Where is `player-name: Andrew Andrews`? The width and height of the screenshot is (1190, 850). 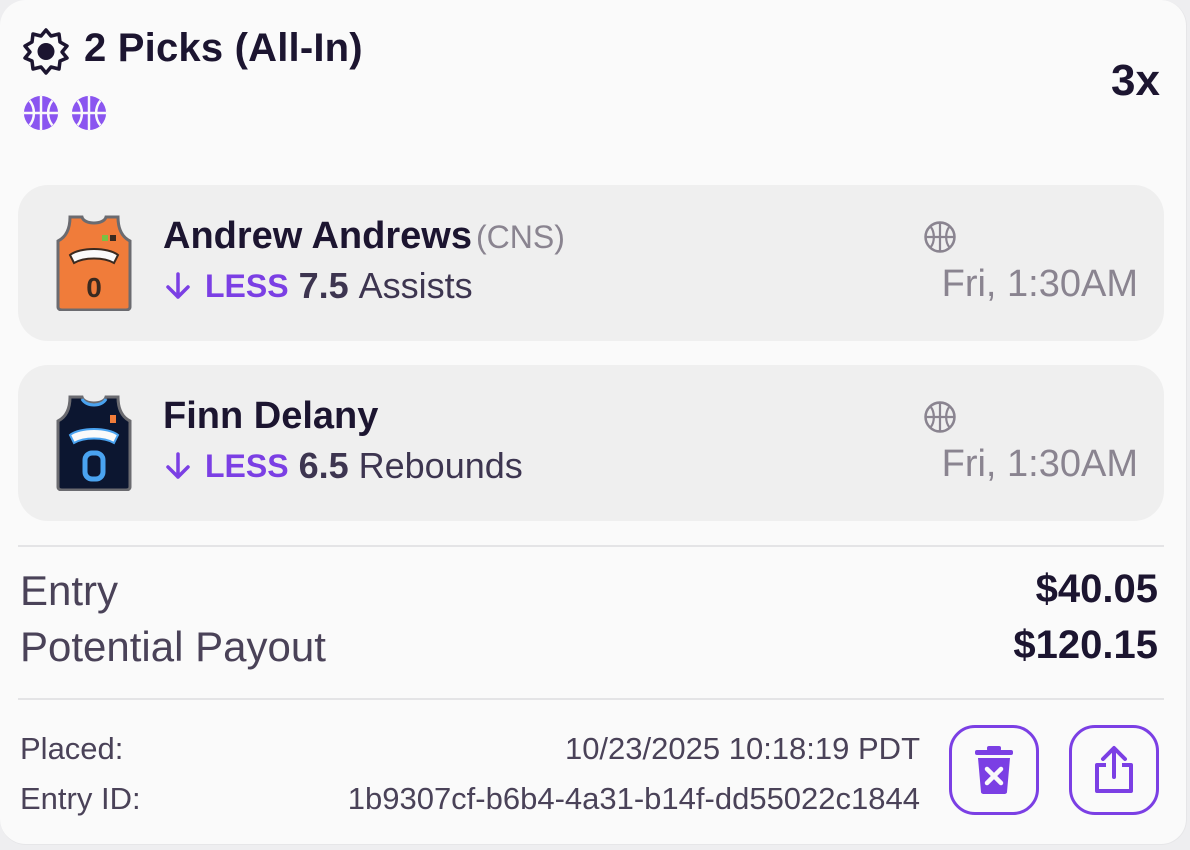 player-name: Andrew Andrews is located at coordinates (317, 236).